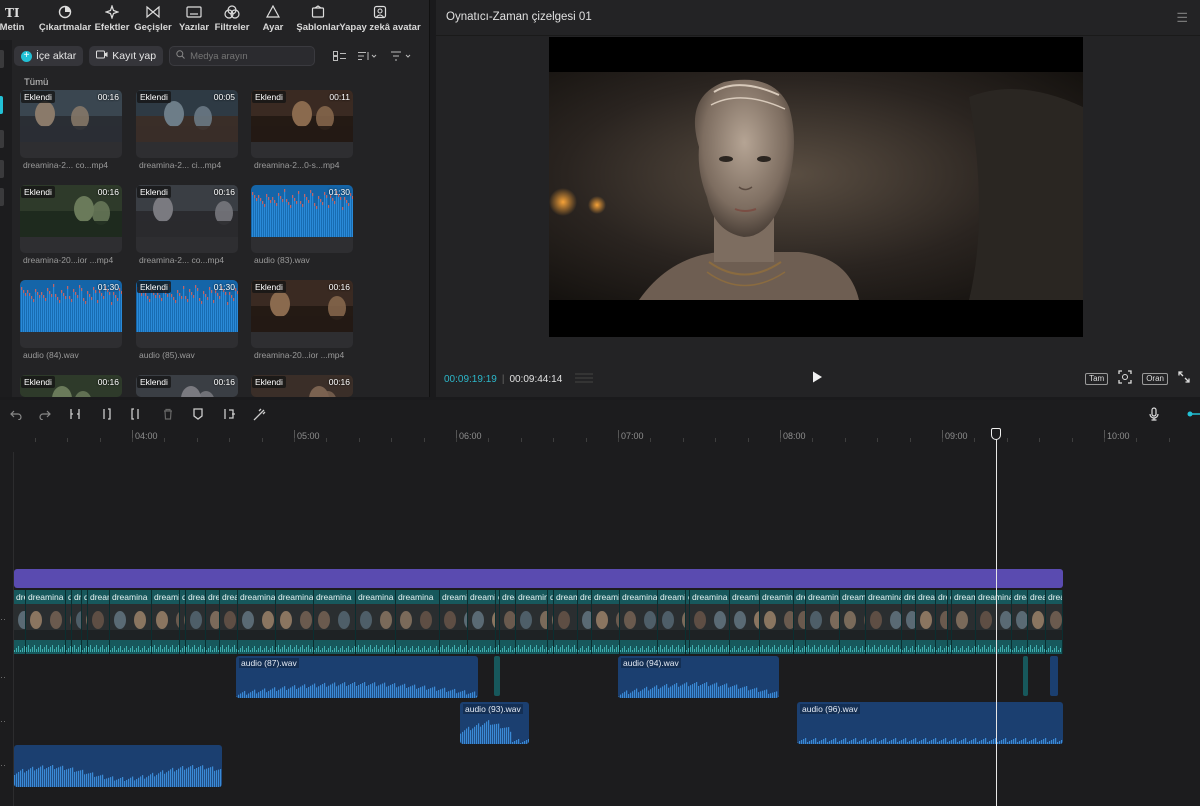 This screenshot has width=1200, height=806. What do you see at coordinates (1, 105) in the screenshot?
I see `side-handle-active` at bounding box center [1, 105].